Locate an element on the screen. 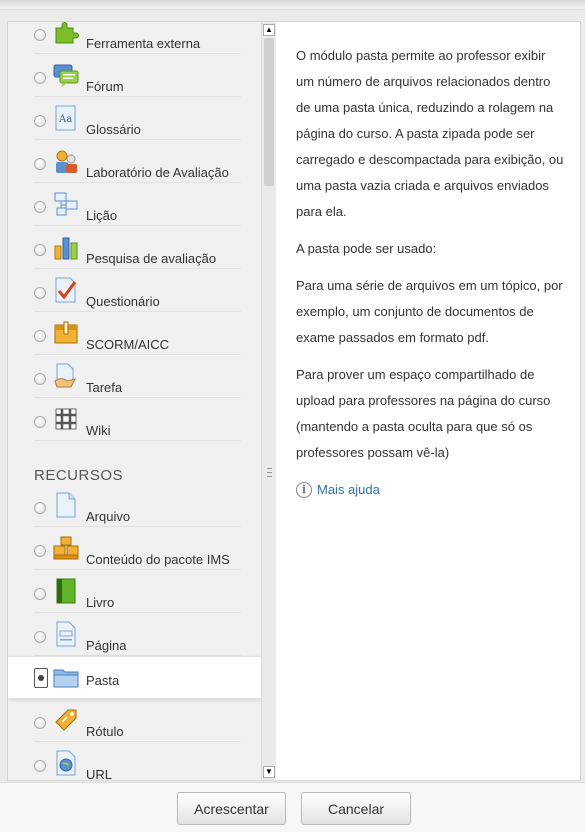 Image resolution: width=585 pixels, height=832 pixels. option-label: Arquivo is located at coordinates (108, 516).